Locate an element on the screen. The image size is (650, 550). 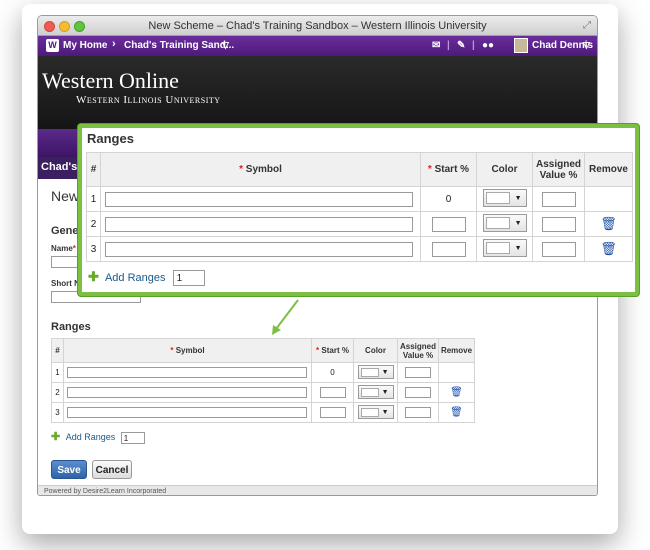
col-start: * Start % is located at coordinates (448, 169).